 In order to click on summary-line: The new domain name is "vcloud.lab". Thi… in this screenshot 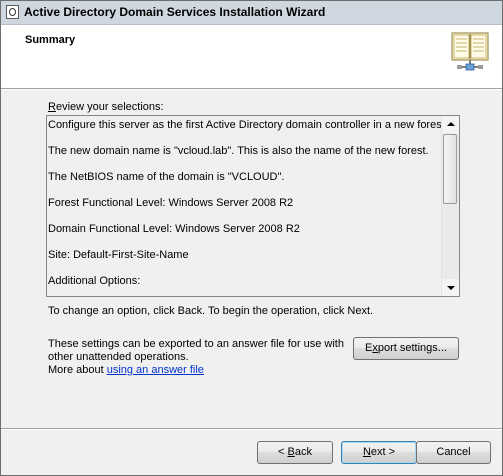, I will do `click(238, 151)`.